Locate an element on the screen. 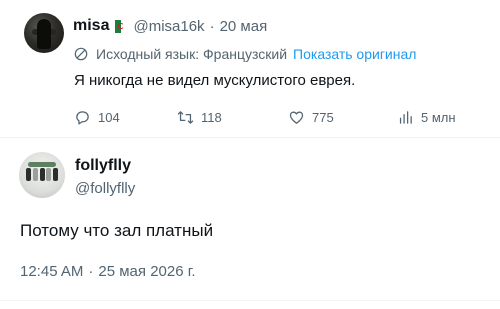 The image size is (500, 309). views-icon is located at coordinates (405, 117).